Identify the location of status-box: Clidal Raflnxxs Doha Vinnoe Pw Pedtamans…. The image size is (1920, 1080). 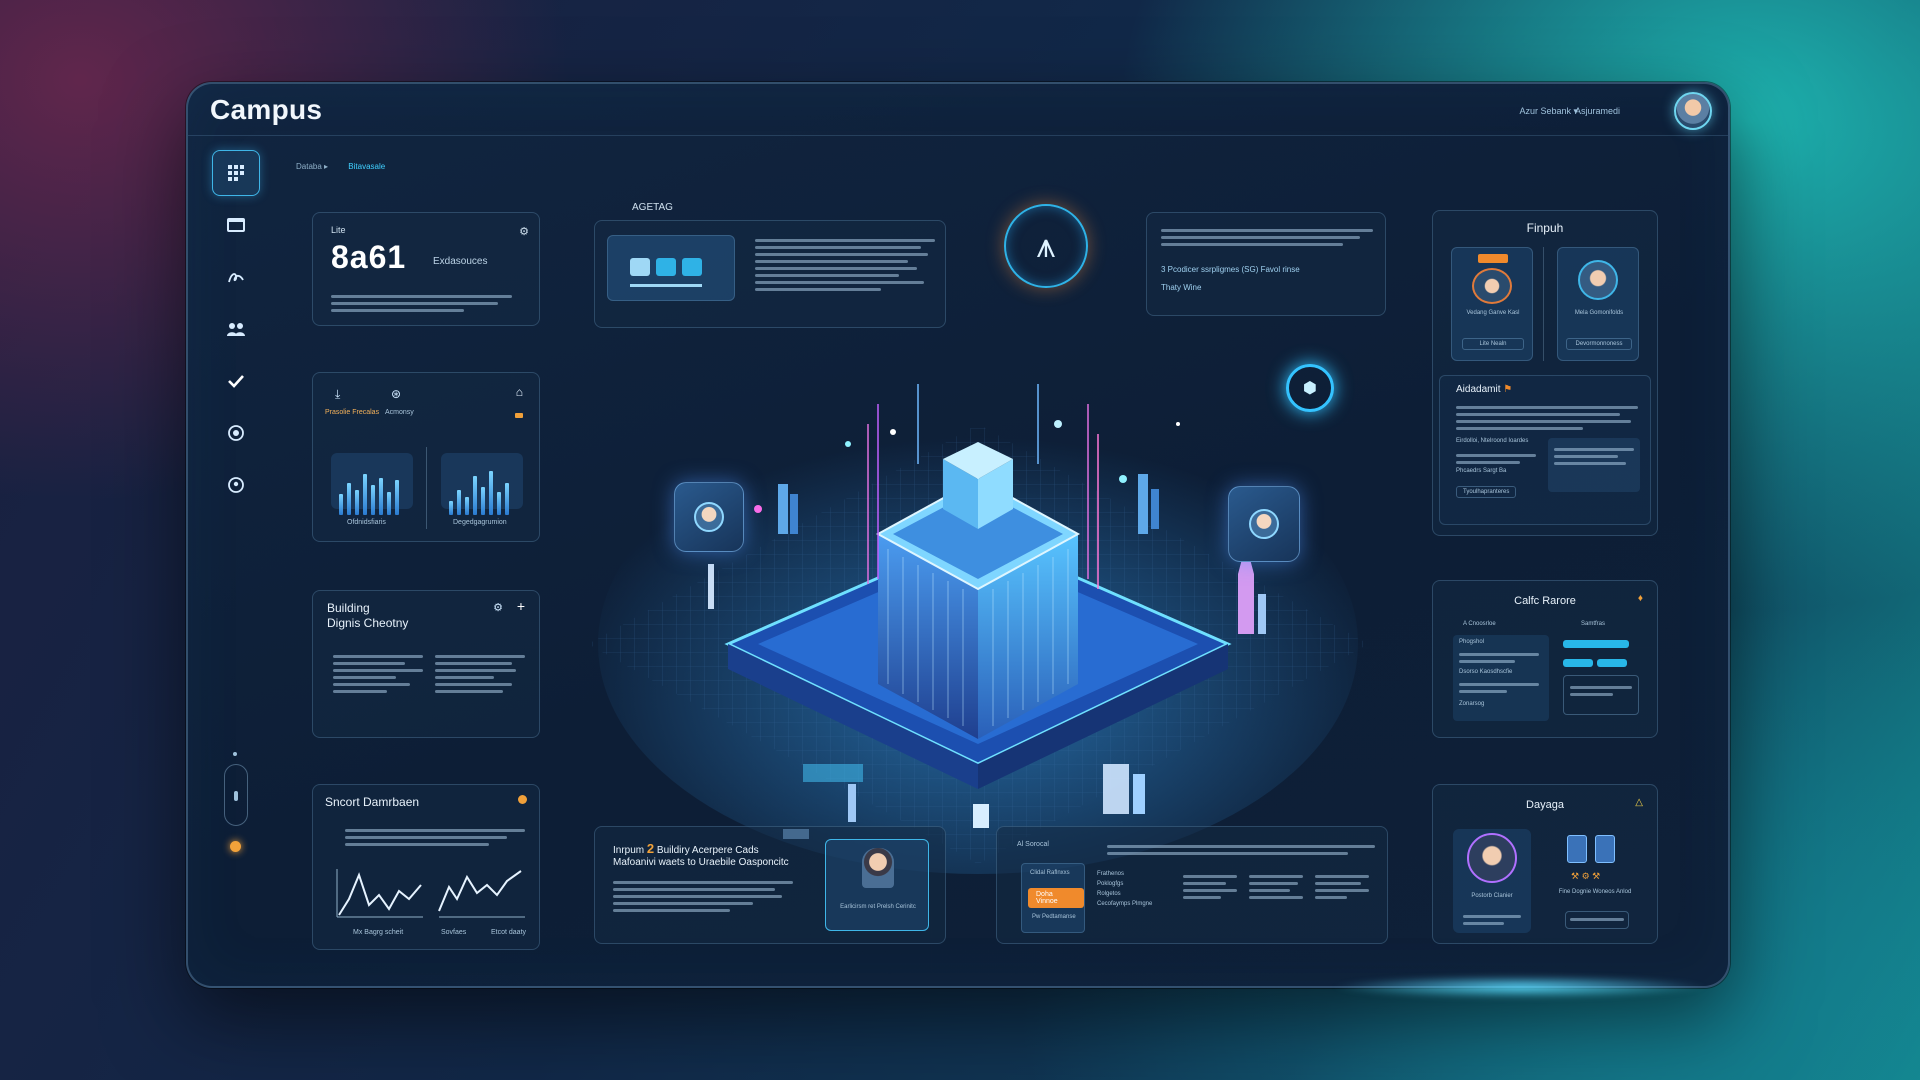
(1053, 898).